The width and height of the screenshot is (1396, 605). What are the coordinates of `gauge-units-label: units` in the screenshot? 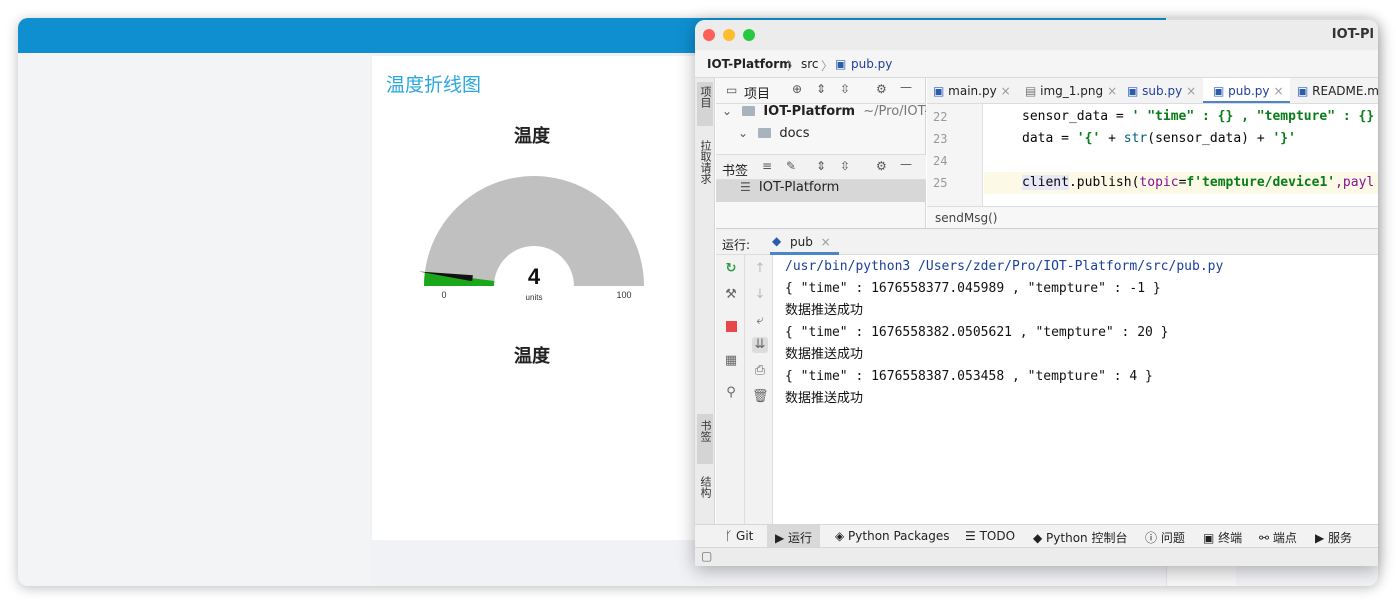 It's located at (534, 297).